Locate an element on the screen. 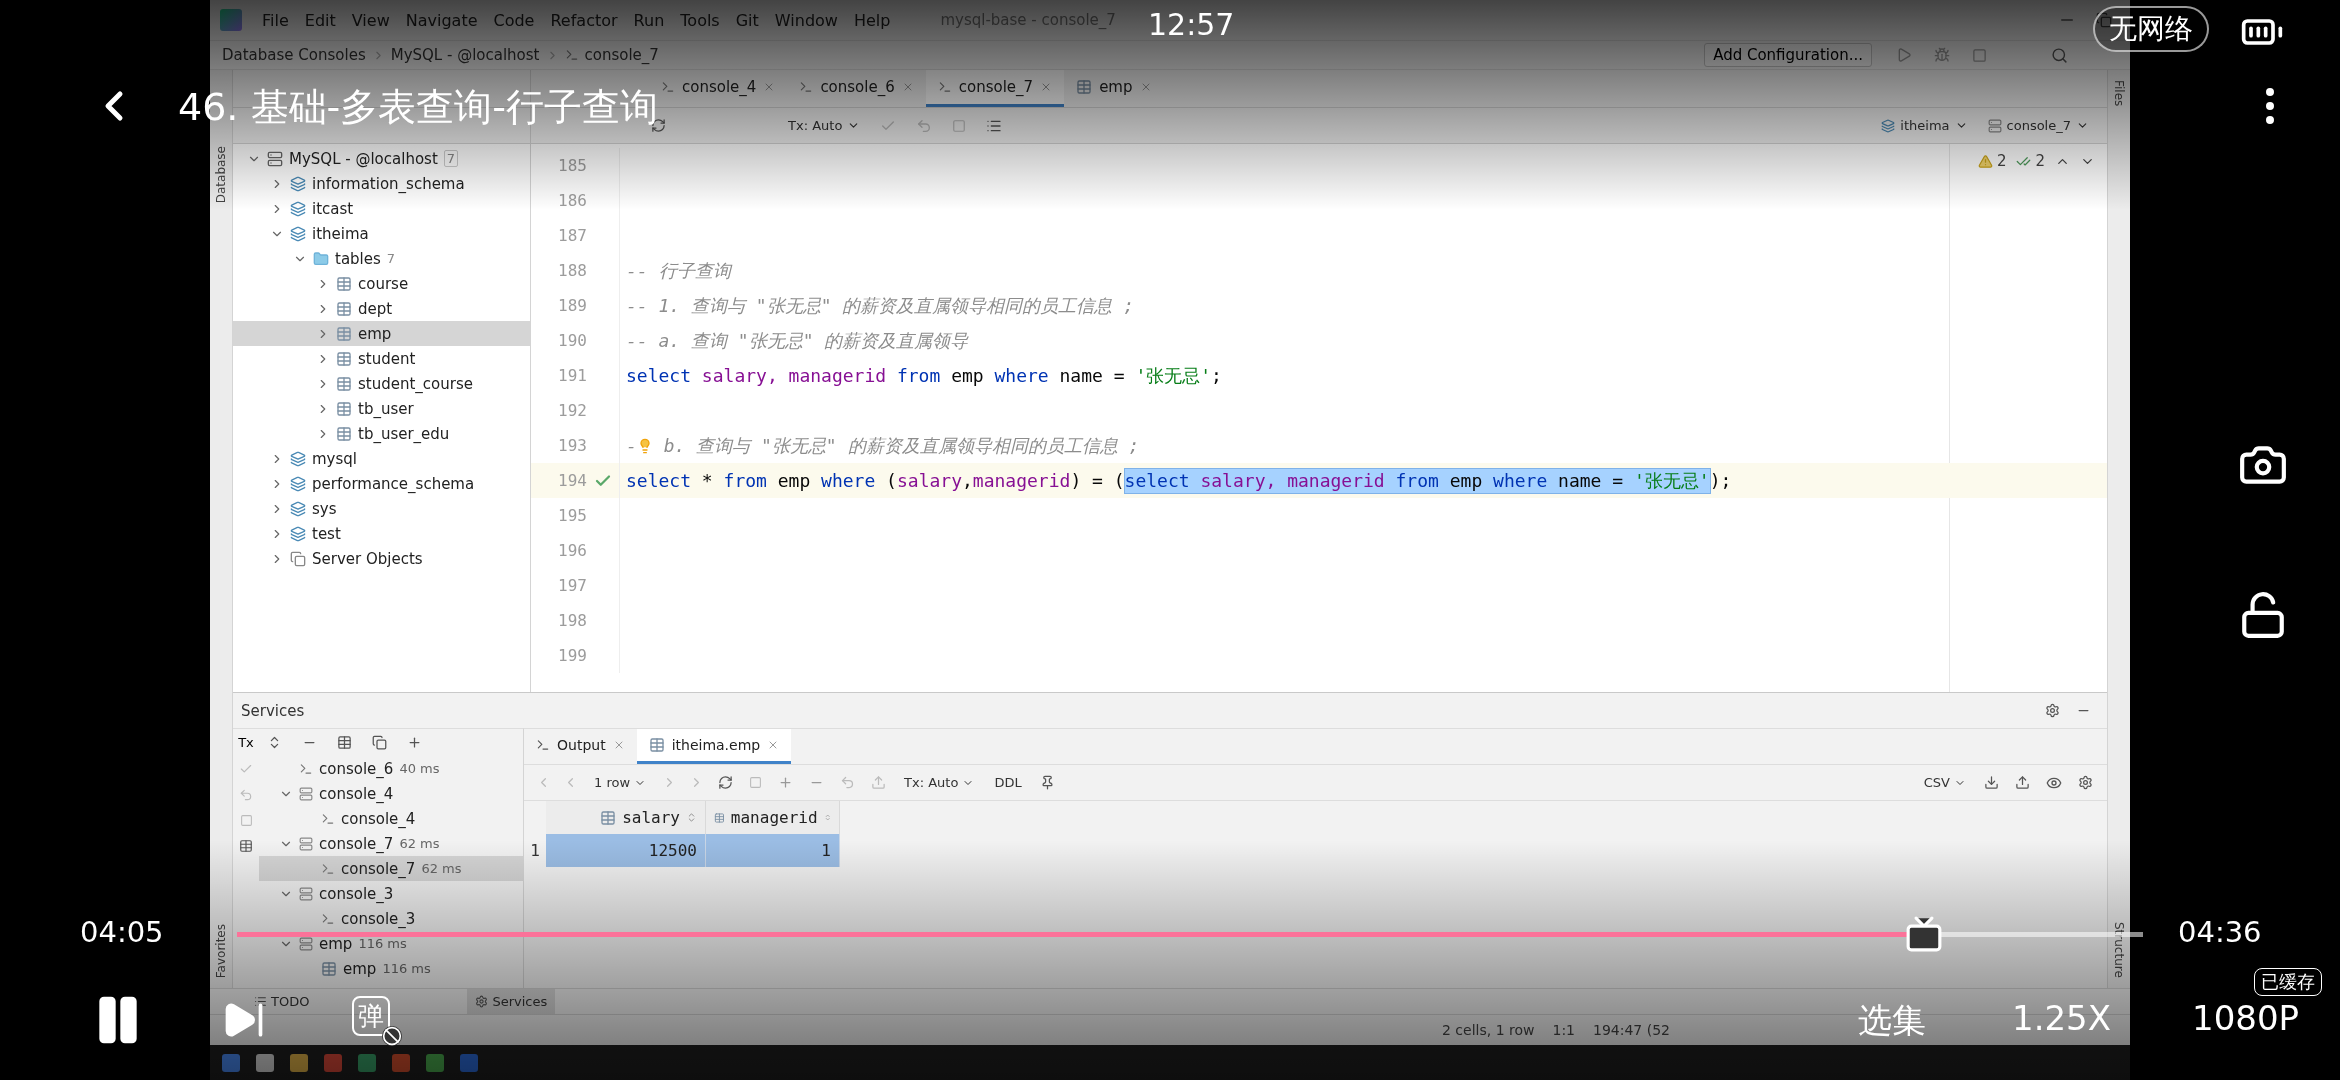 Image resolution: width=2340 pixels, height=1080 pixels. quality-button: 1080P is located at coordinates (2246, 1018).